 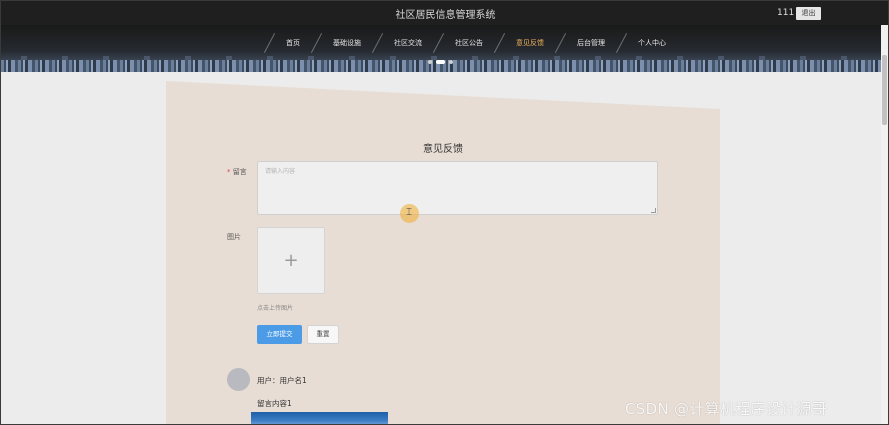 I want to click on carousel-indicators, so click(x=440, y=62).